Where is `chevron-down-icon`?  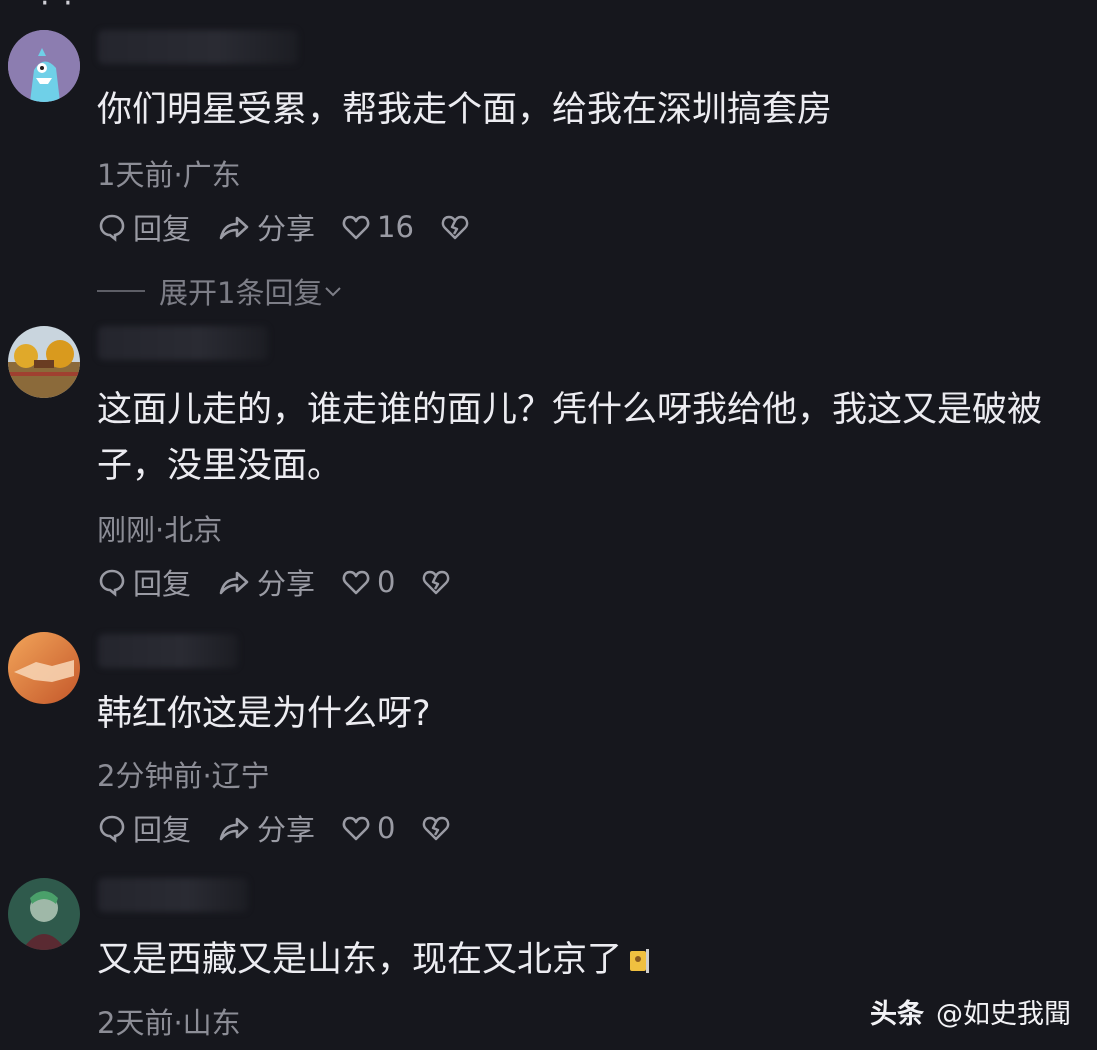
chevron-down-icon is located at coordinates (333, 292).